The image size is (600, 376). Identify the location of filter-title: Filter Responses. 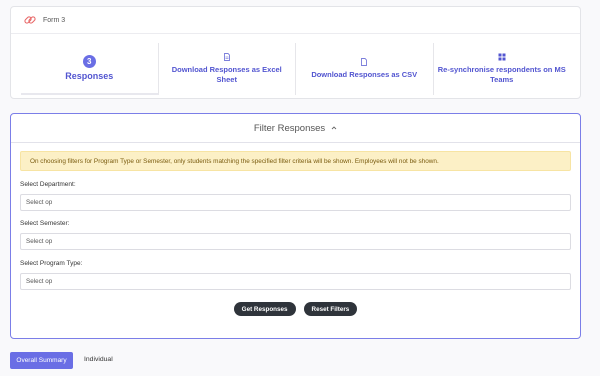
(289, 128).